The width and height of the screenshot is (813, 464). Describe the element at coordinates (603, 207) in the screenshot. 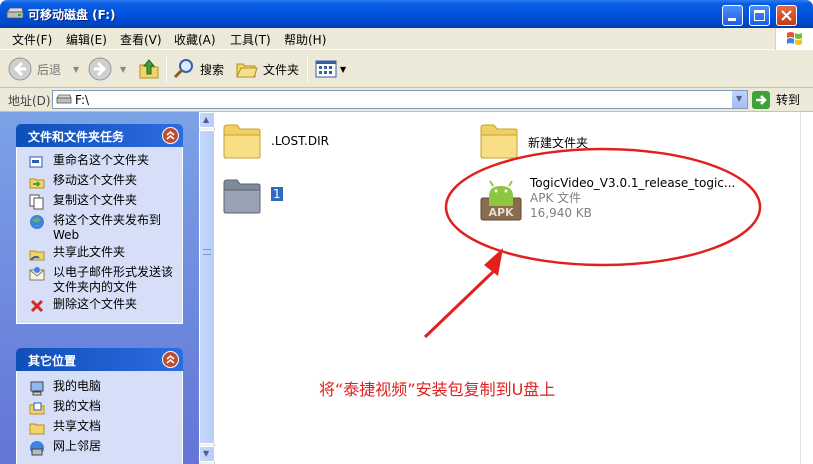

I see `highlight-ellipse` at that location.